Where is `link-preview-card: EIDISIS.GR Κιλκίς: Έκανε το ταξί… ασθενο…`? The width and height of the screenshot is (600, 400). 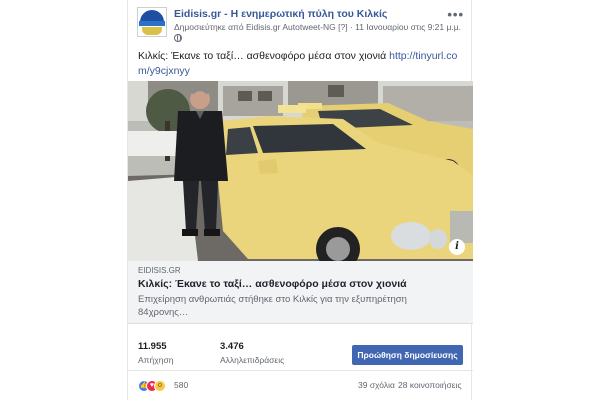 link-preview-card: EIDISIS.GR Κιλκίς: Έκανε το ταξί… ασθενο… is located at coordinates (300, 292).